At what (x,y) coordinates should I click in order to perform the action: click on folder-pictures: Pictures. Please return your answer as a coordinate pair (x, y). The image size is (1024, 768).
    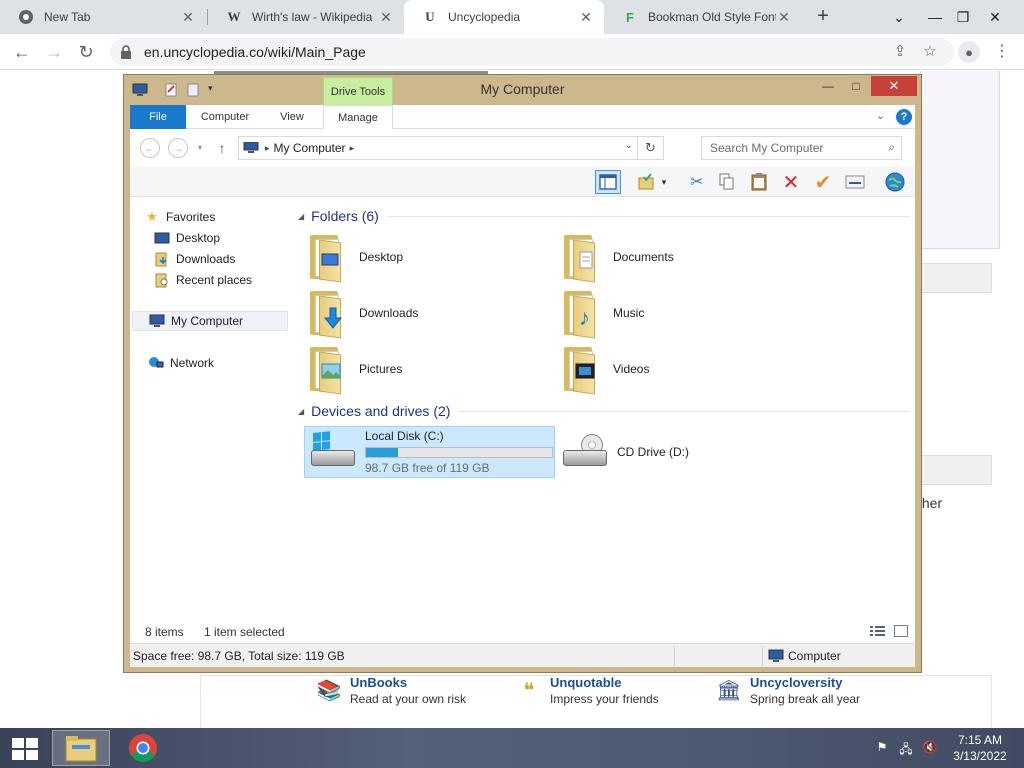
    Looking at the image, I should click on (427, 369).